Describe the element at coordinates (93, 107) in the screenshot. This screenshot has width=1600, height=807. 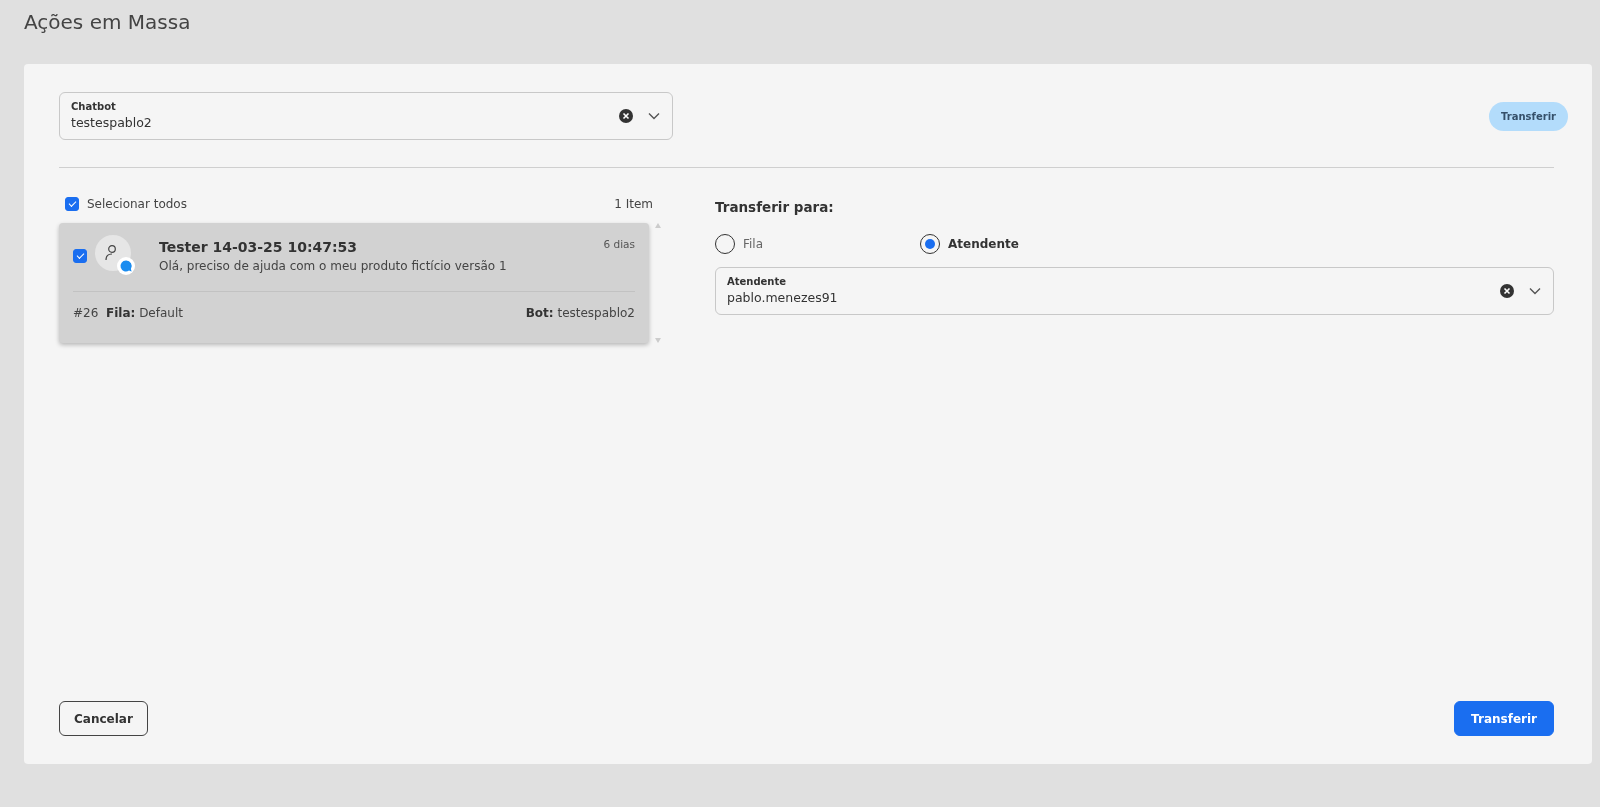
I see `field-label: Chatbot` at that location.